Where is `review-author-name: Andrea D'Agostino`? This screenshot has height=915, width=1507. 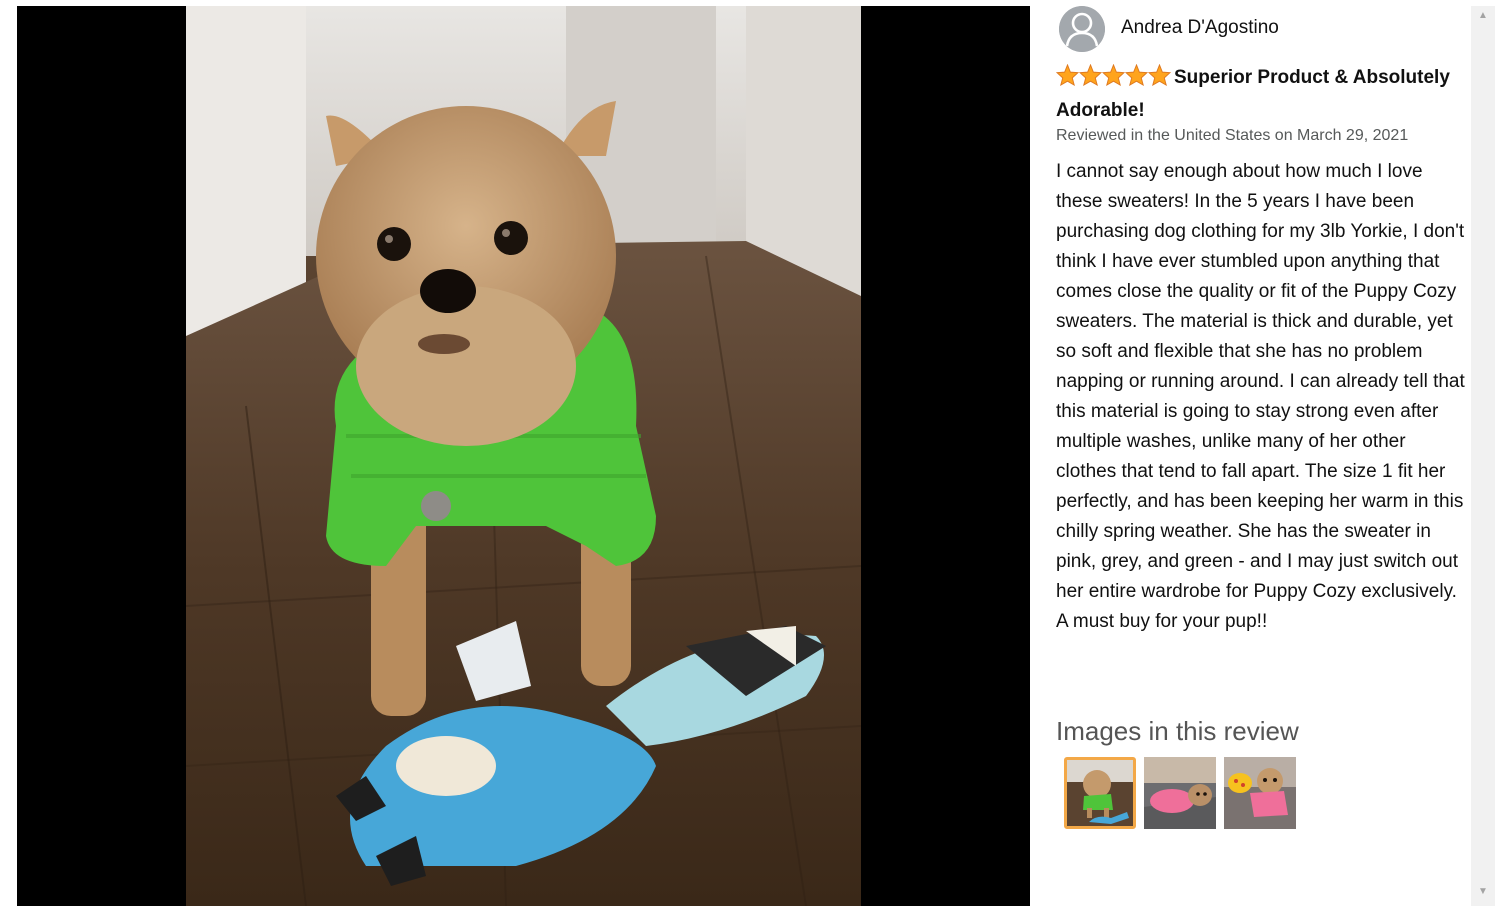
review-author-name: Andrea D'Agostino is located at coordinates (1200, 28).